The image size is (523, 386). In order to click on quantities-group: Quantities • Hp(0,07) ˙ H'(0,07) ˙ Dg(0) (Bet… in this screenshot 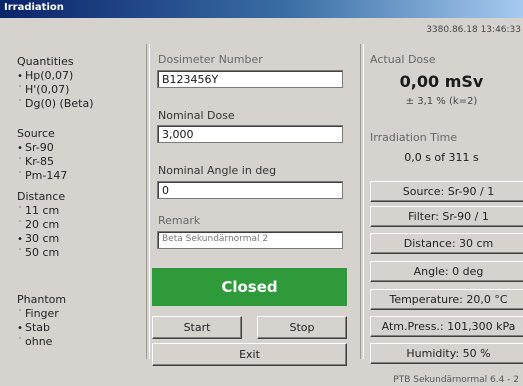, I will do `click(79, 83)`.